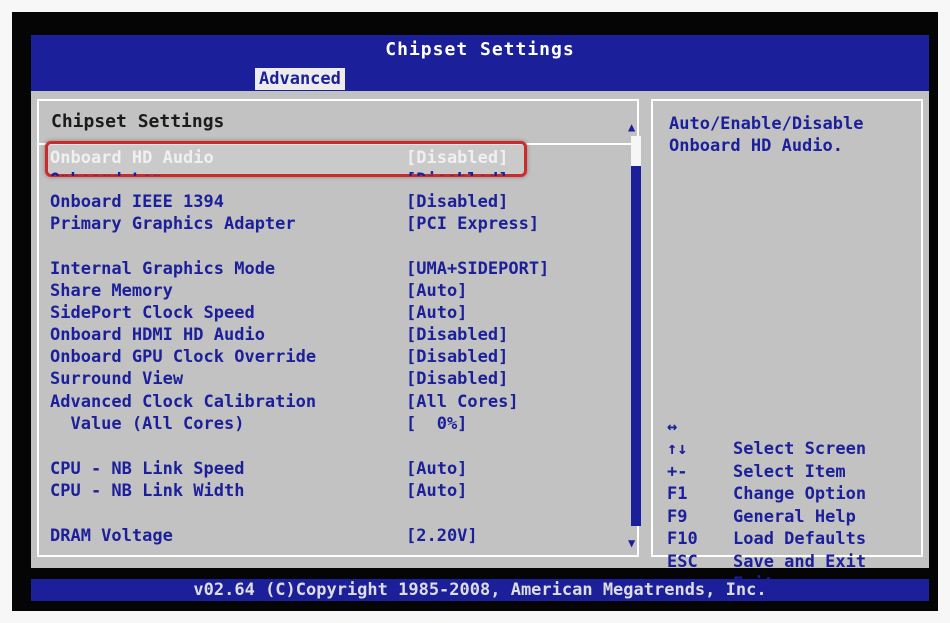  I want to click on scroll-up-icon: ▲, so click(631, 127).